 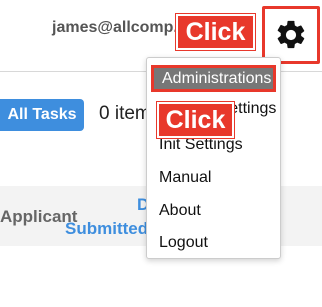 What do you see at coordinates (125, 113) in the screenshot?
I see `items-count: 0 item` at bounding box center [125, 113].